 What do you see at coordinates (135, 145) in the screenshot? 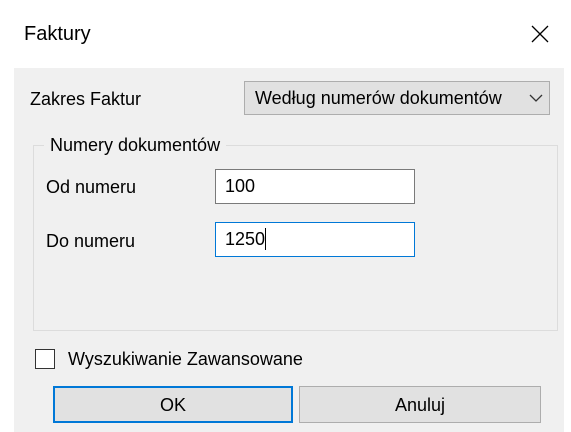
I see `group-title: Numery dokumentów` at bounding box center [135, 145].